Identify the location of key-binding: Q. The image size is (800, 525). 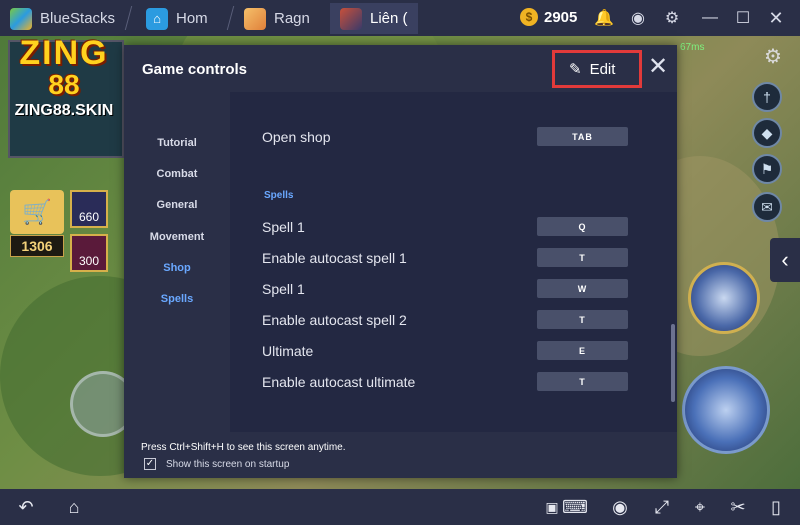
(582, 226).